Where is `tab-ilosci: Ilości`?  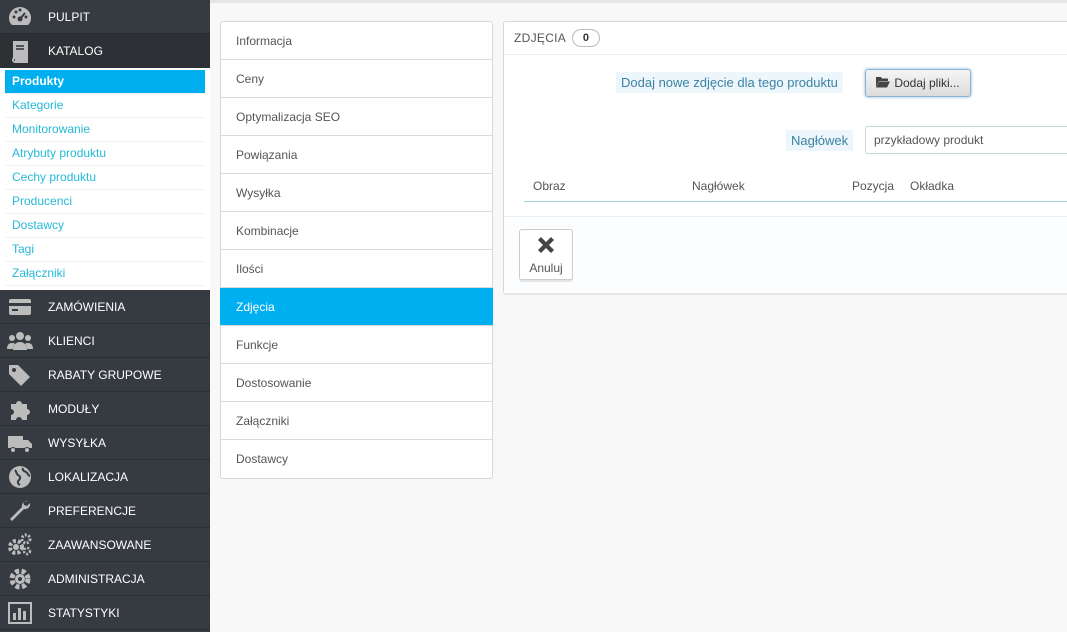 tab-ilosci: Ilości is located at coordinates (356, 269).